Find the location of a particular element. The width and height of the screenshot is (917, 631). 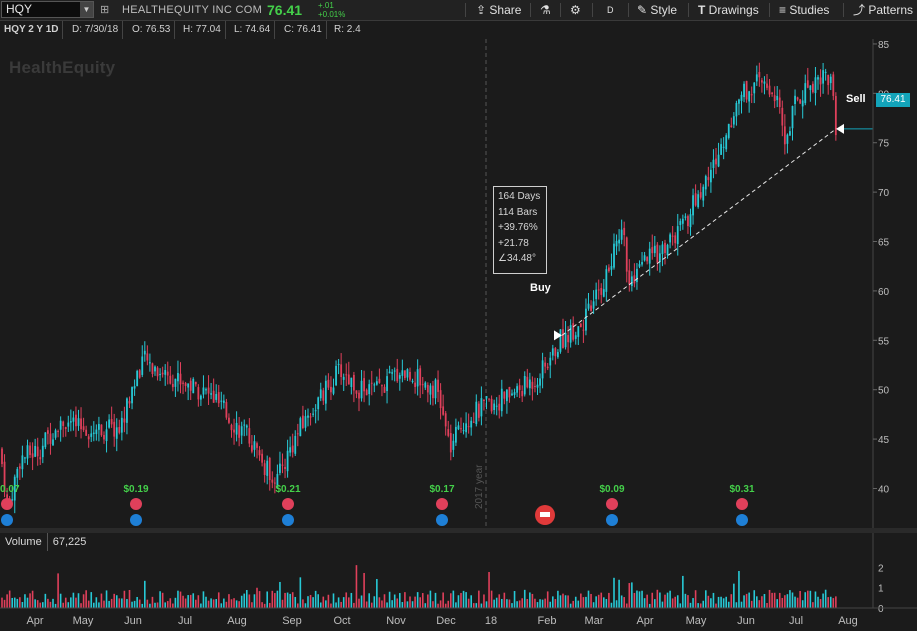

price-tick-label: 75 is located at coordinates (884, 144).